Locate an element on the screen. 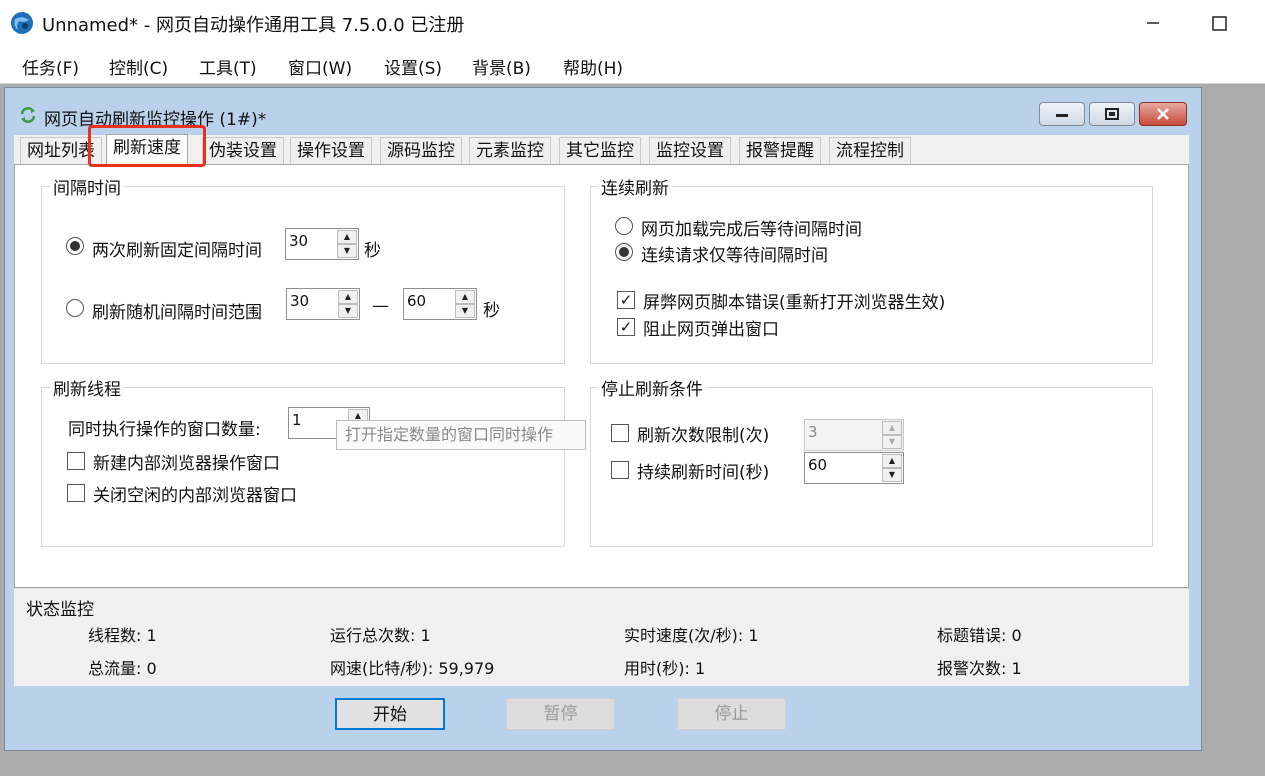 The height and width of the screenshot is (776, 1265). random-min-spinner: 30 ▲ ▼ is located at coordinates (323, 304).